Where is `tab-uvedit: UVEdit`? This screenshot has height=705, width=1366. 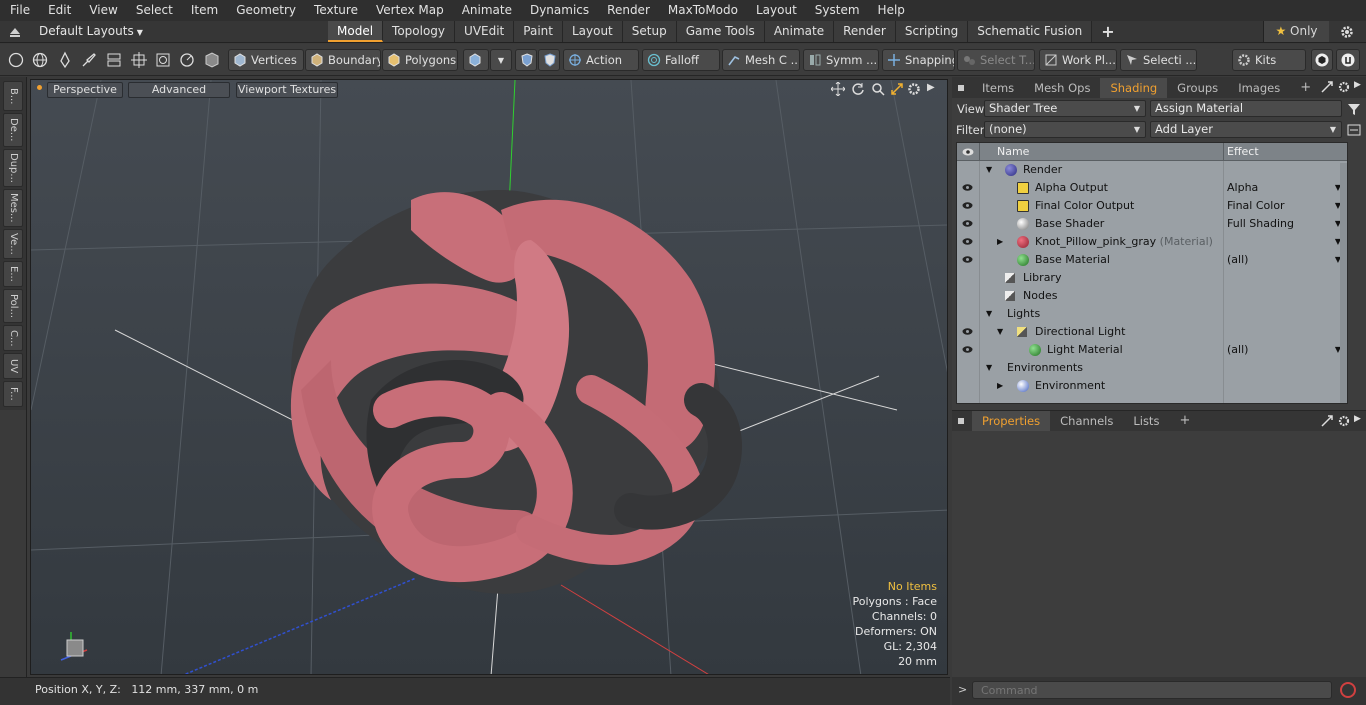 tab-uvedit: UVEdit is located at coordinates (485, 31).